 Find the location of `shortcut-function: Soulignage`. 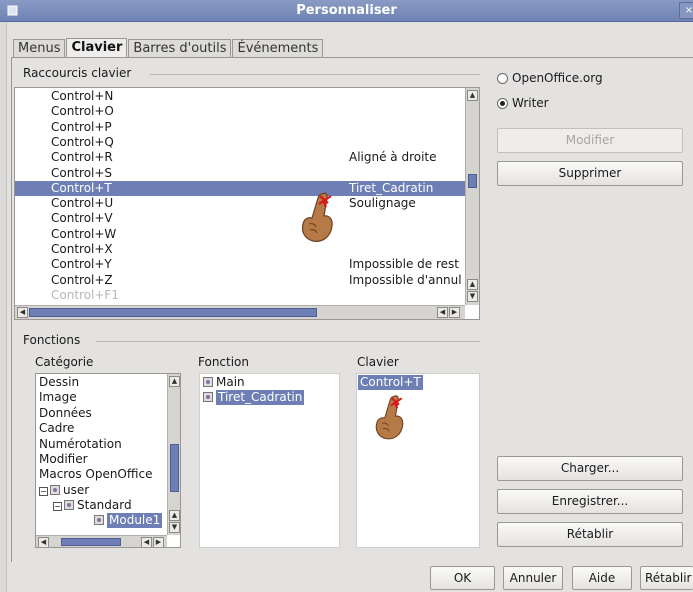

shortcut-function: Soulignage is located at coordinates (382, 203).